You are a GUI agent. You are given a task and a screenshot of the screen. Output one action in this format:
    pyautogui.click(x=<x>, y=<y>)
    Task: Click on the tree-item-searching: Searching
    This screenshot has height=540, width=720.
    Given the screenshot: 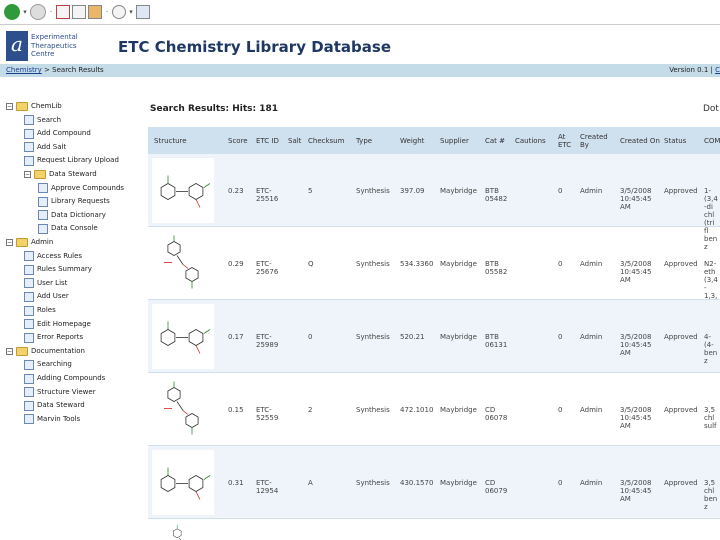 What is the action you would take?
    pyautogui.click(x=48, y=364)
    